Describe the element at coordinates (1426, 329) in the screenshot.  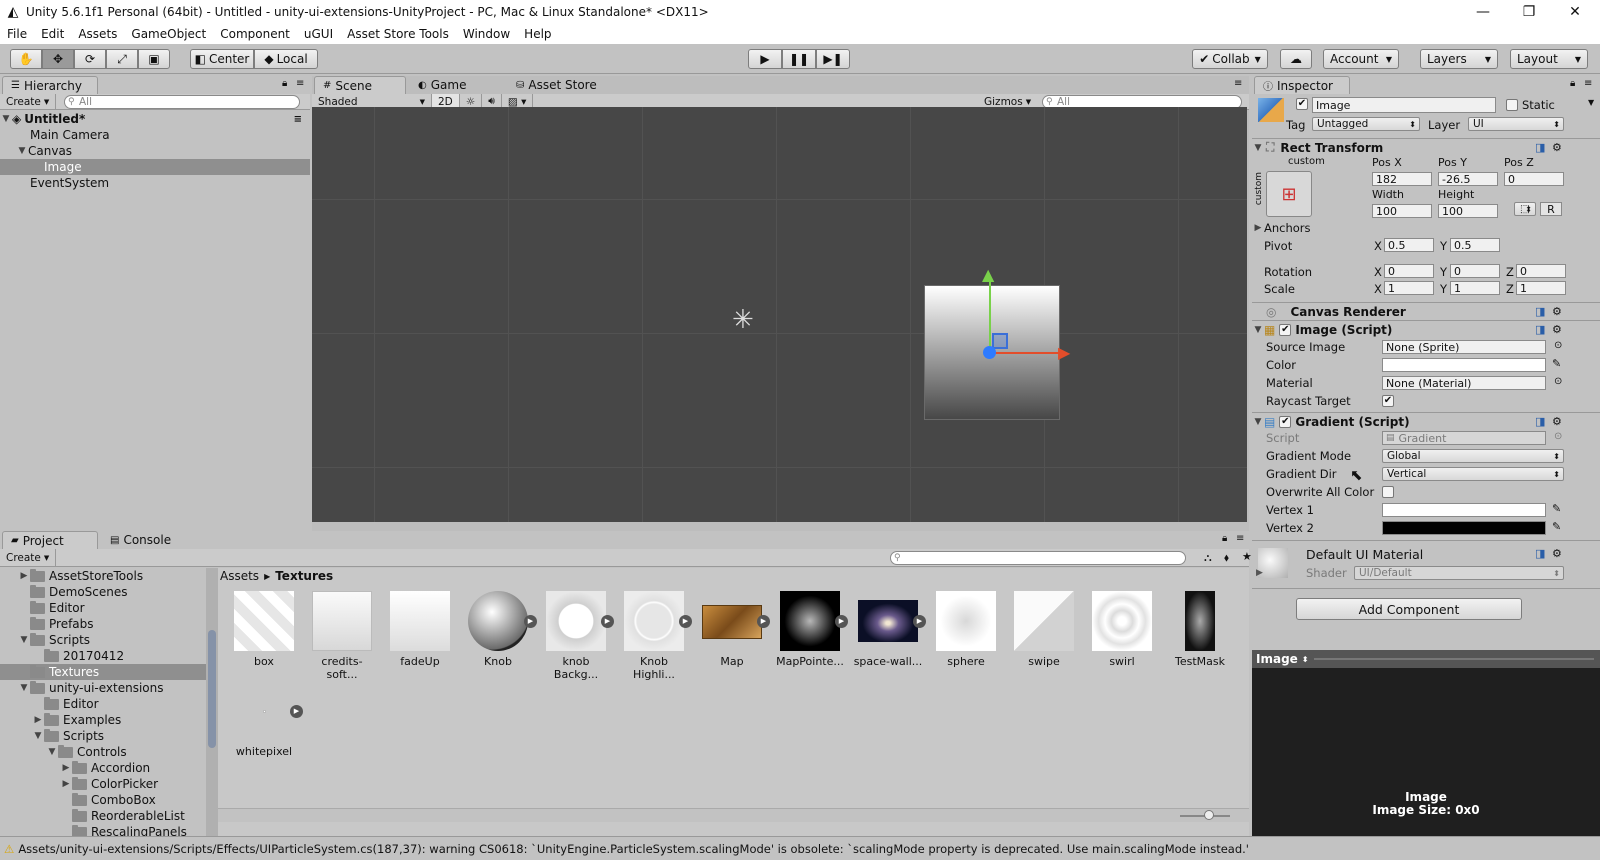
I see `image-script-header: ▼ ▦ ✔ Image (Script) ◨ ⚙` at that location.